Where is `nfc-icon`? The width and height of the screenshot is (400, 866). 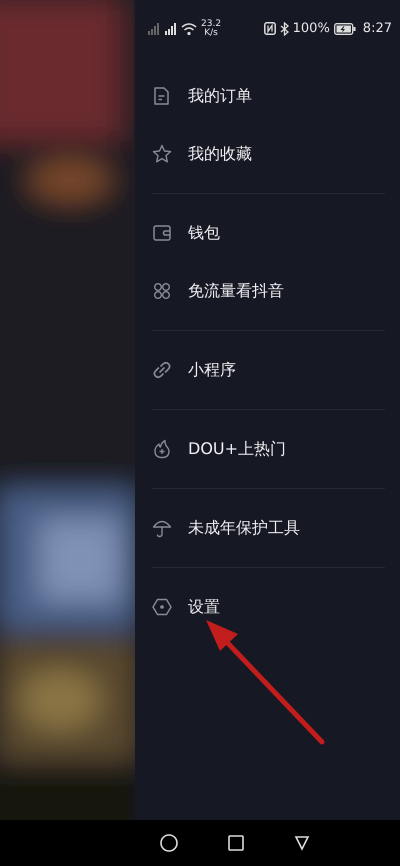 nfc-icon is located at coordinates (270, 28).